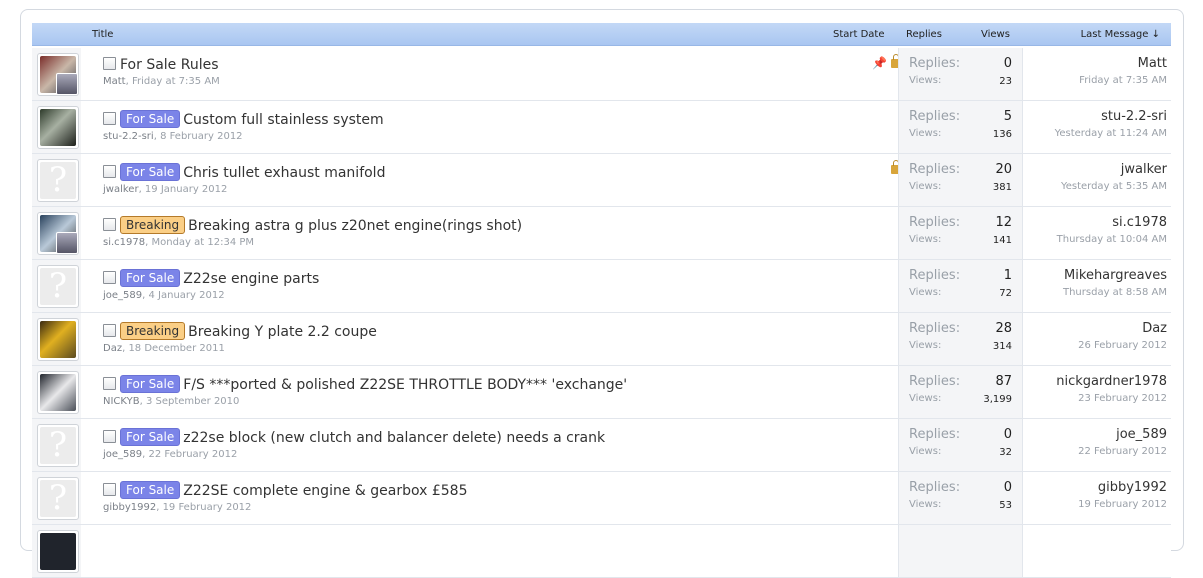 This screenshot has width=1203, height=578. Describe the element at coordinates (960, 551) in the screenshot. I see `thread-stats` at that location.